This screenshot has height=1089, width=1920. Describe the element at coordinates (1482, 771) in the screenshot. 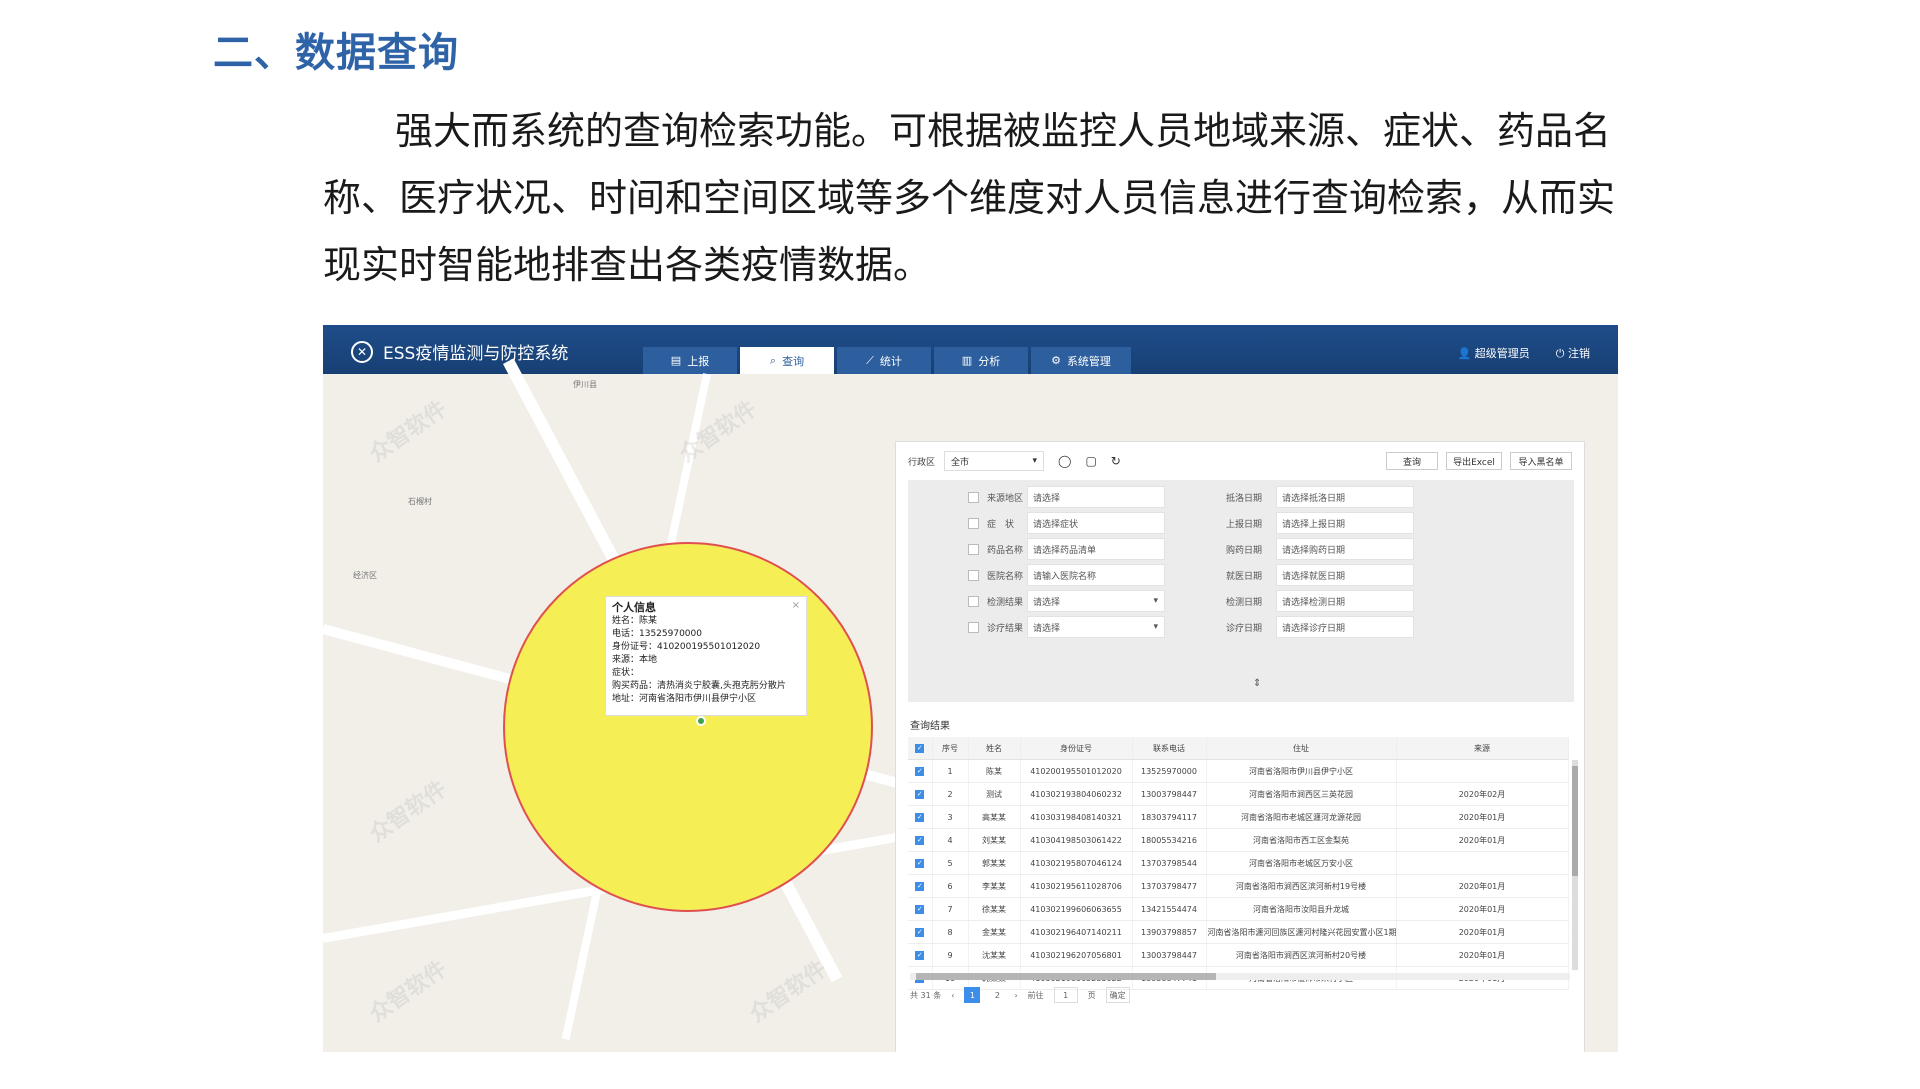

I see `table-cell` at that location.